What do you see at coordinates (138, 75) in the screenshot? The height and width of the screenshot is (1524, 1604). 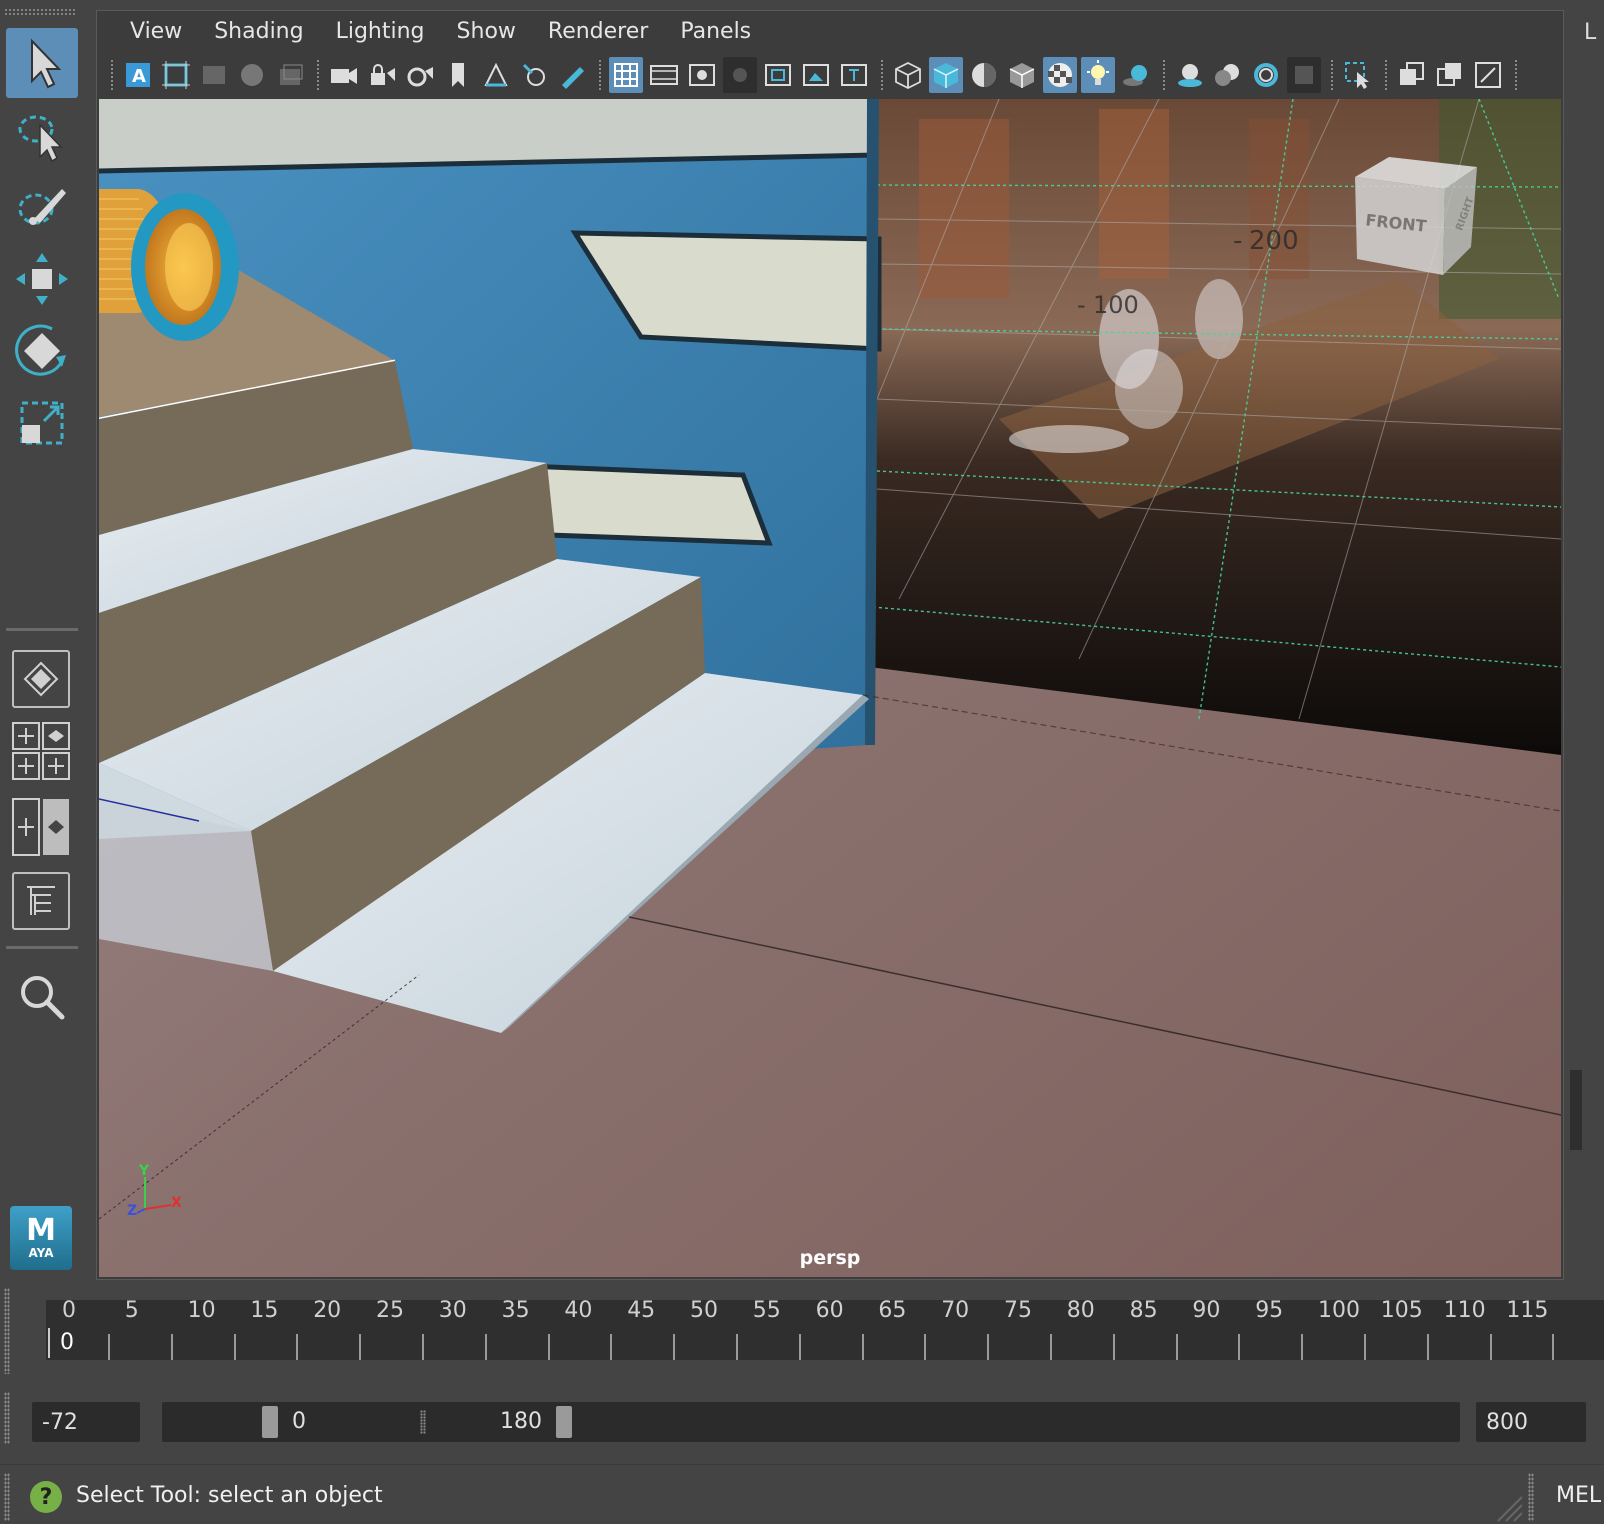 I see `select-camera-button: A` at bounding box center [138, 75].